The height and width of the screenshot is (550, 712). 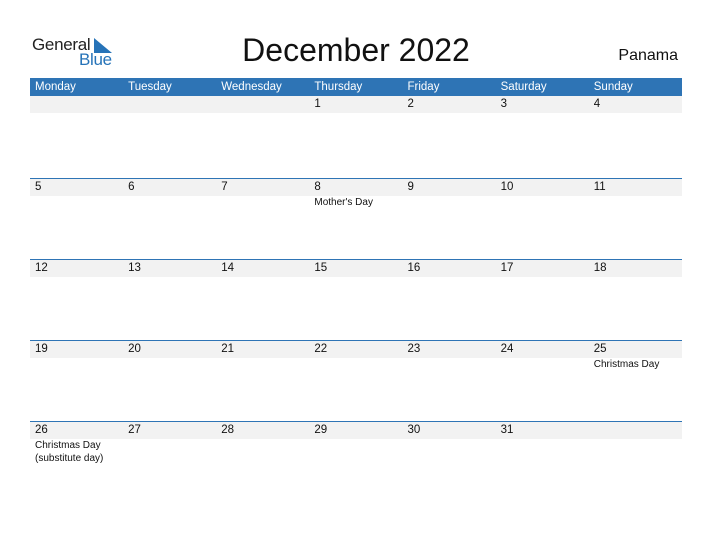 What do you see at coordinates (321, 430) in the screenshot?
I see `day-number: 29` at bounding box center [321, 430].